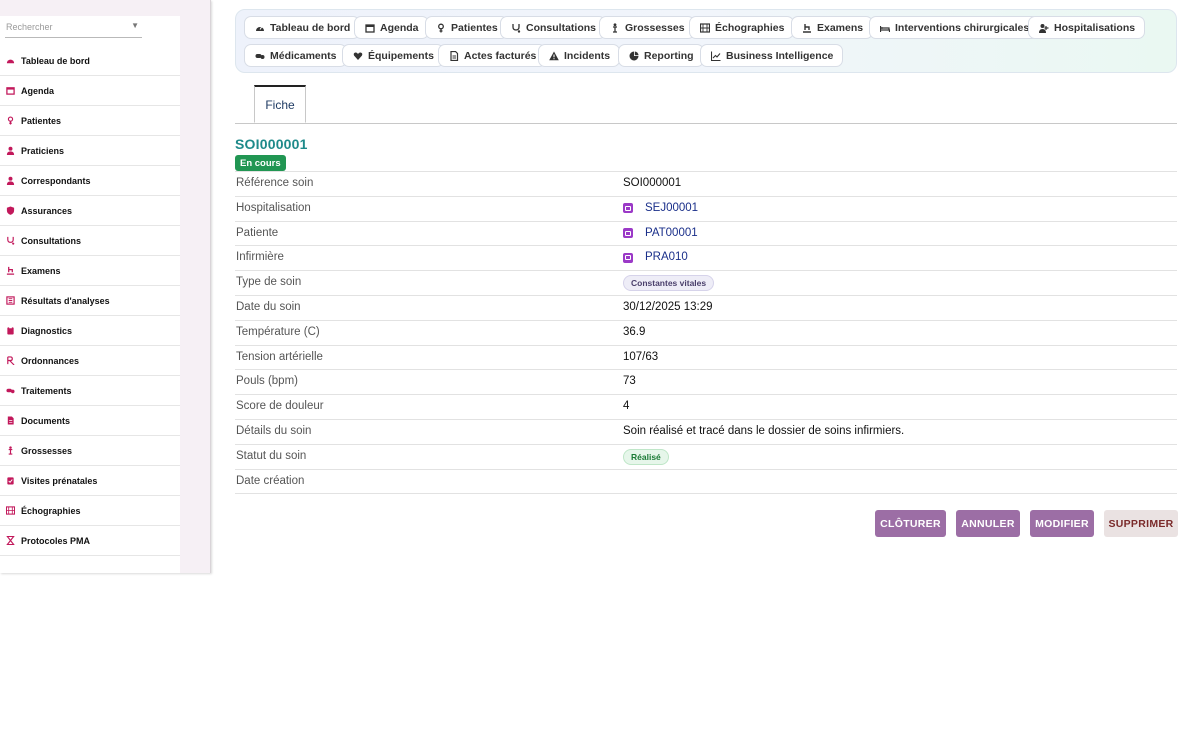 The width and height of the screenshot is (1200, 743). I want to click on sidebar-item-echographies: Échographies, so click(90, 511).